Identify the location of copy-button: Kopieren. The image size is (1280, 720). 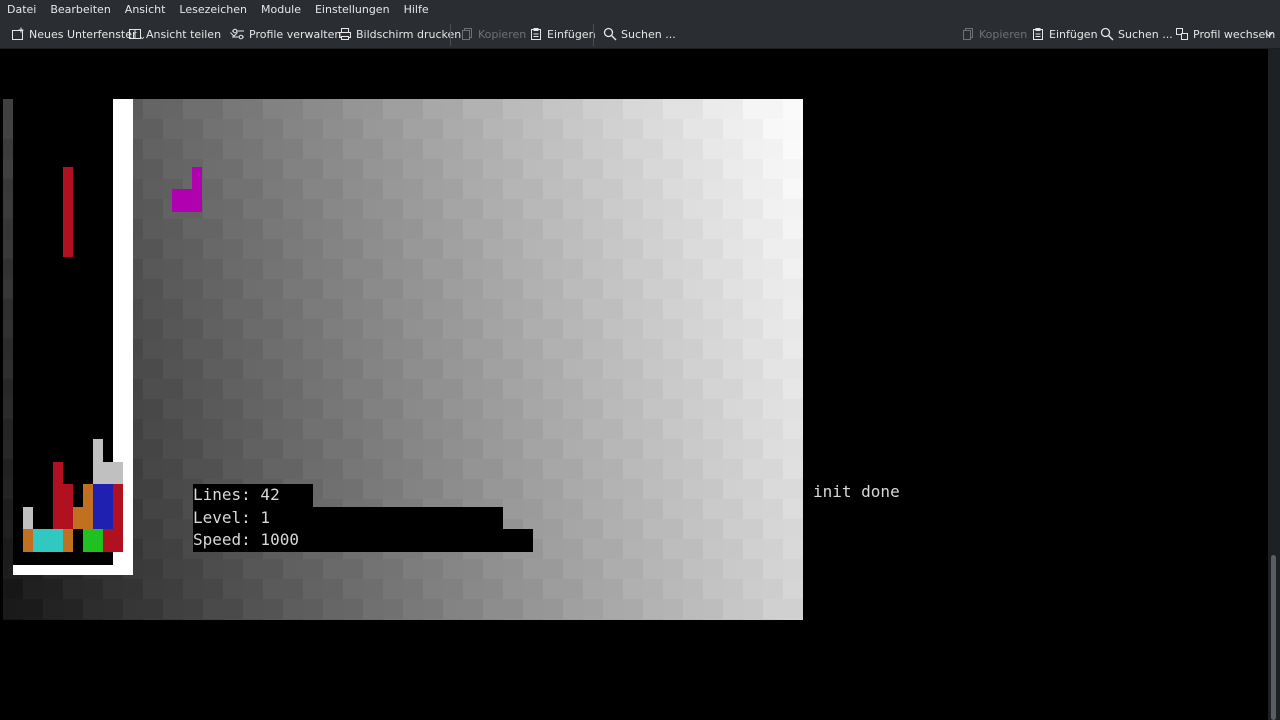
(493, 34).